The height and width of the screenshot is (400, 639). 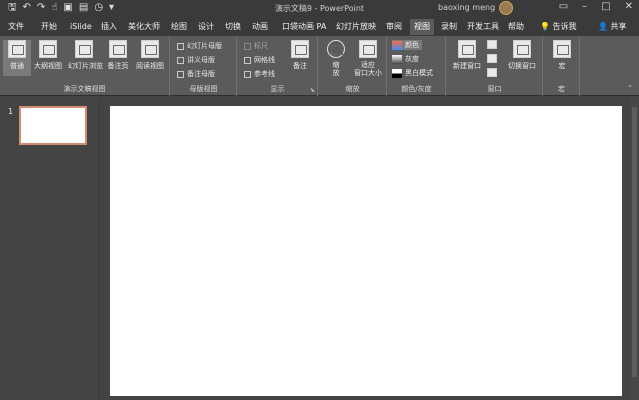 I want to click on group-label: 母版视图, so click(x=203, y=89).